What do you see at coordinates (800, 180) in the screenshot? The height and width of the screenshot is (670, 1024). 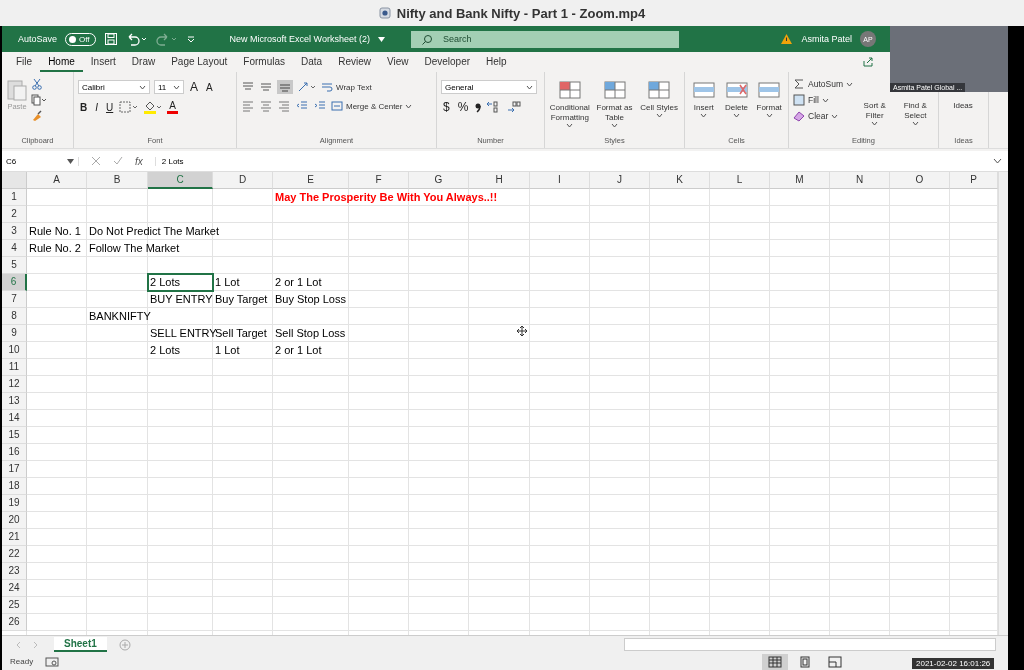 I see `column-header: M` at bounding box center [800, 180].